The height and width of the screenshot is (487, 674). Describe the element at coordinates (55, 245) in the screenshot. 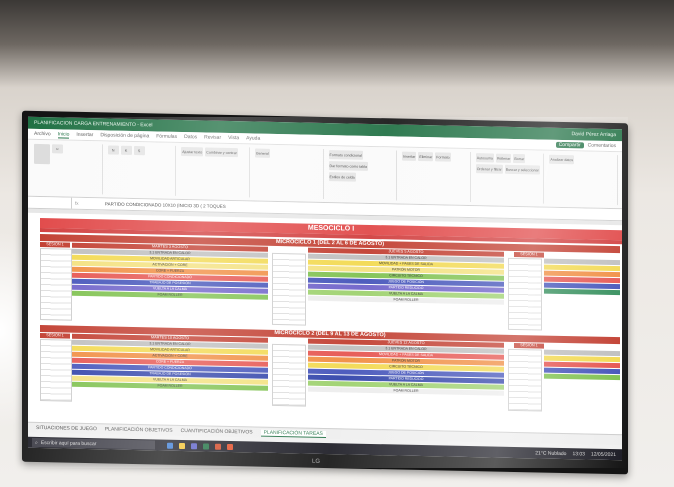

I see `session-label-1: SESION 1` at that location.